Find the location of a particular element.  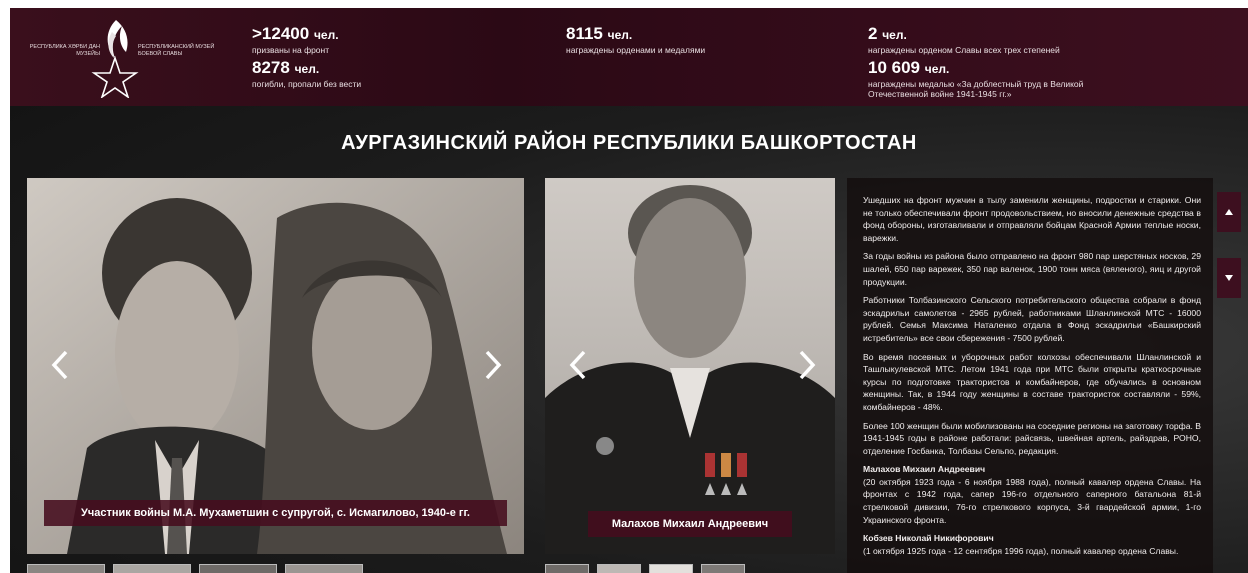

caret-up-icon is located at coordinates (1229, 212).